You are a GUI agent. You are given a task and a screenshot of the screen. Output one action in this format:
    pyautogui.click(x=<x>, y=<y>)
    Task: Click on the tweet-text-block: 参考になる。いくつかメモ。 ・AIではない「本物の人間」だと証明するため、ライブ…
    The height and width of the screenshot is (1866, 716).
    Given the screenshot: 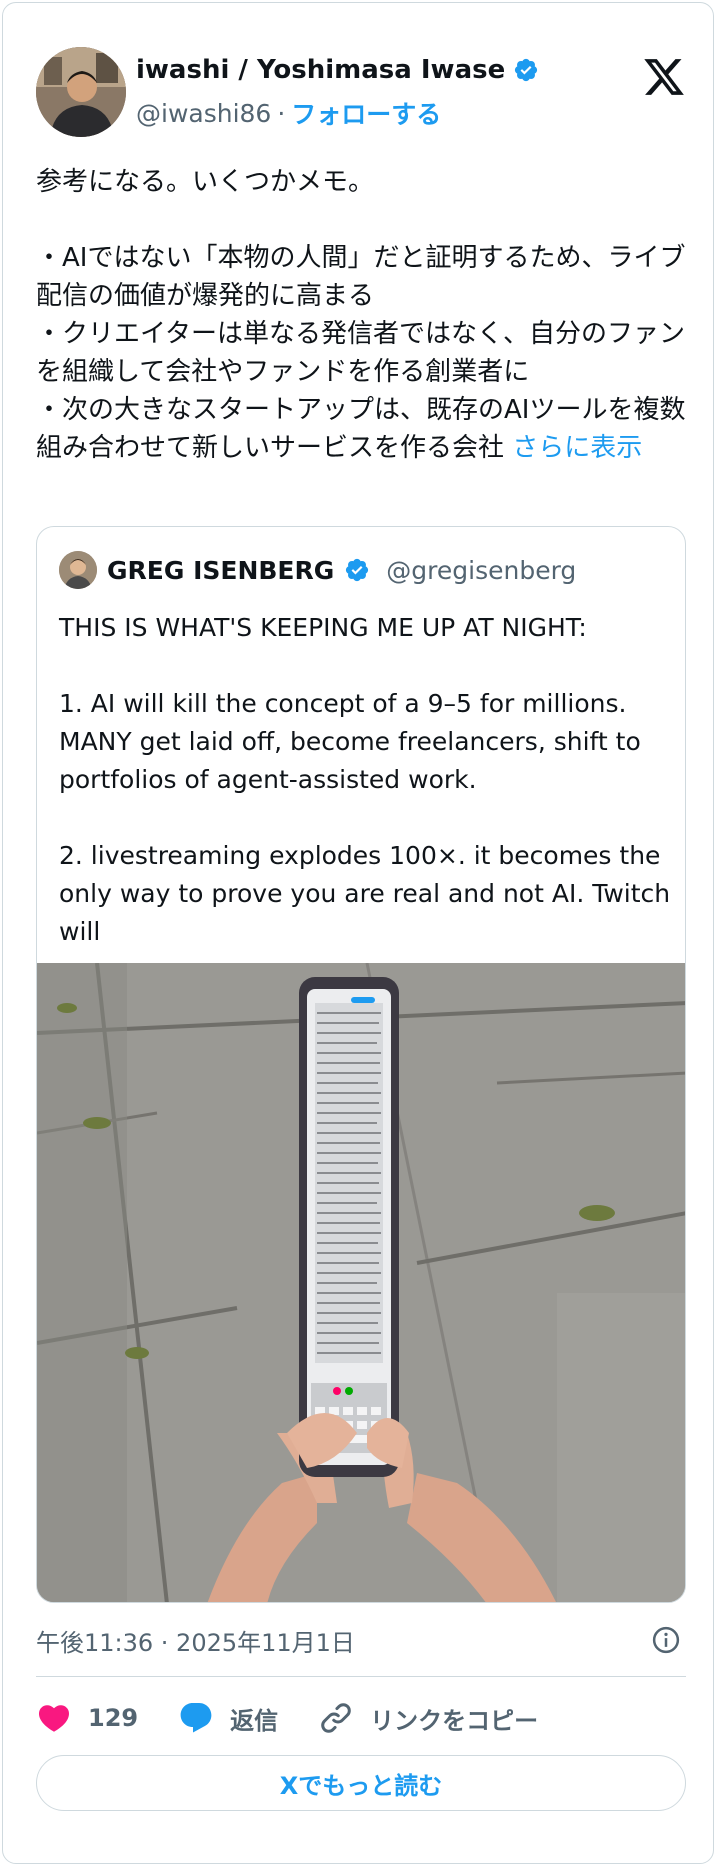 What is the action you would take?
    pyautogui.click(x=361, y=315)
    